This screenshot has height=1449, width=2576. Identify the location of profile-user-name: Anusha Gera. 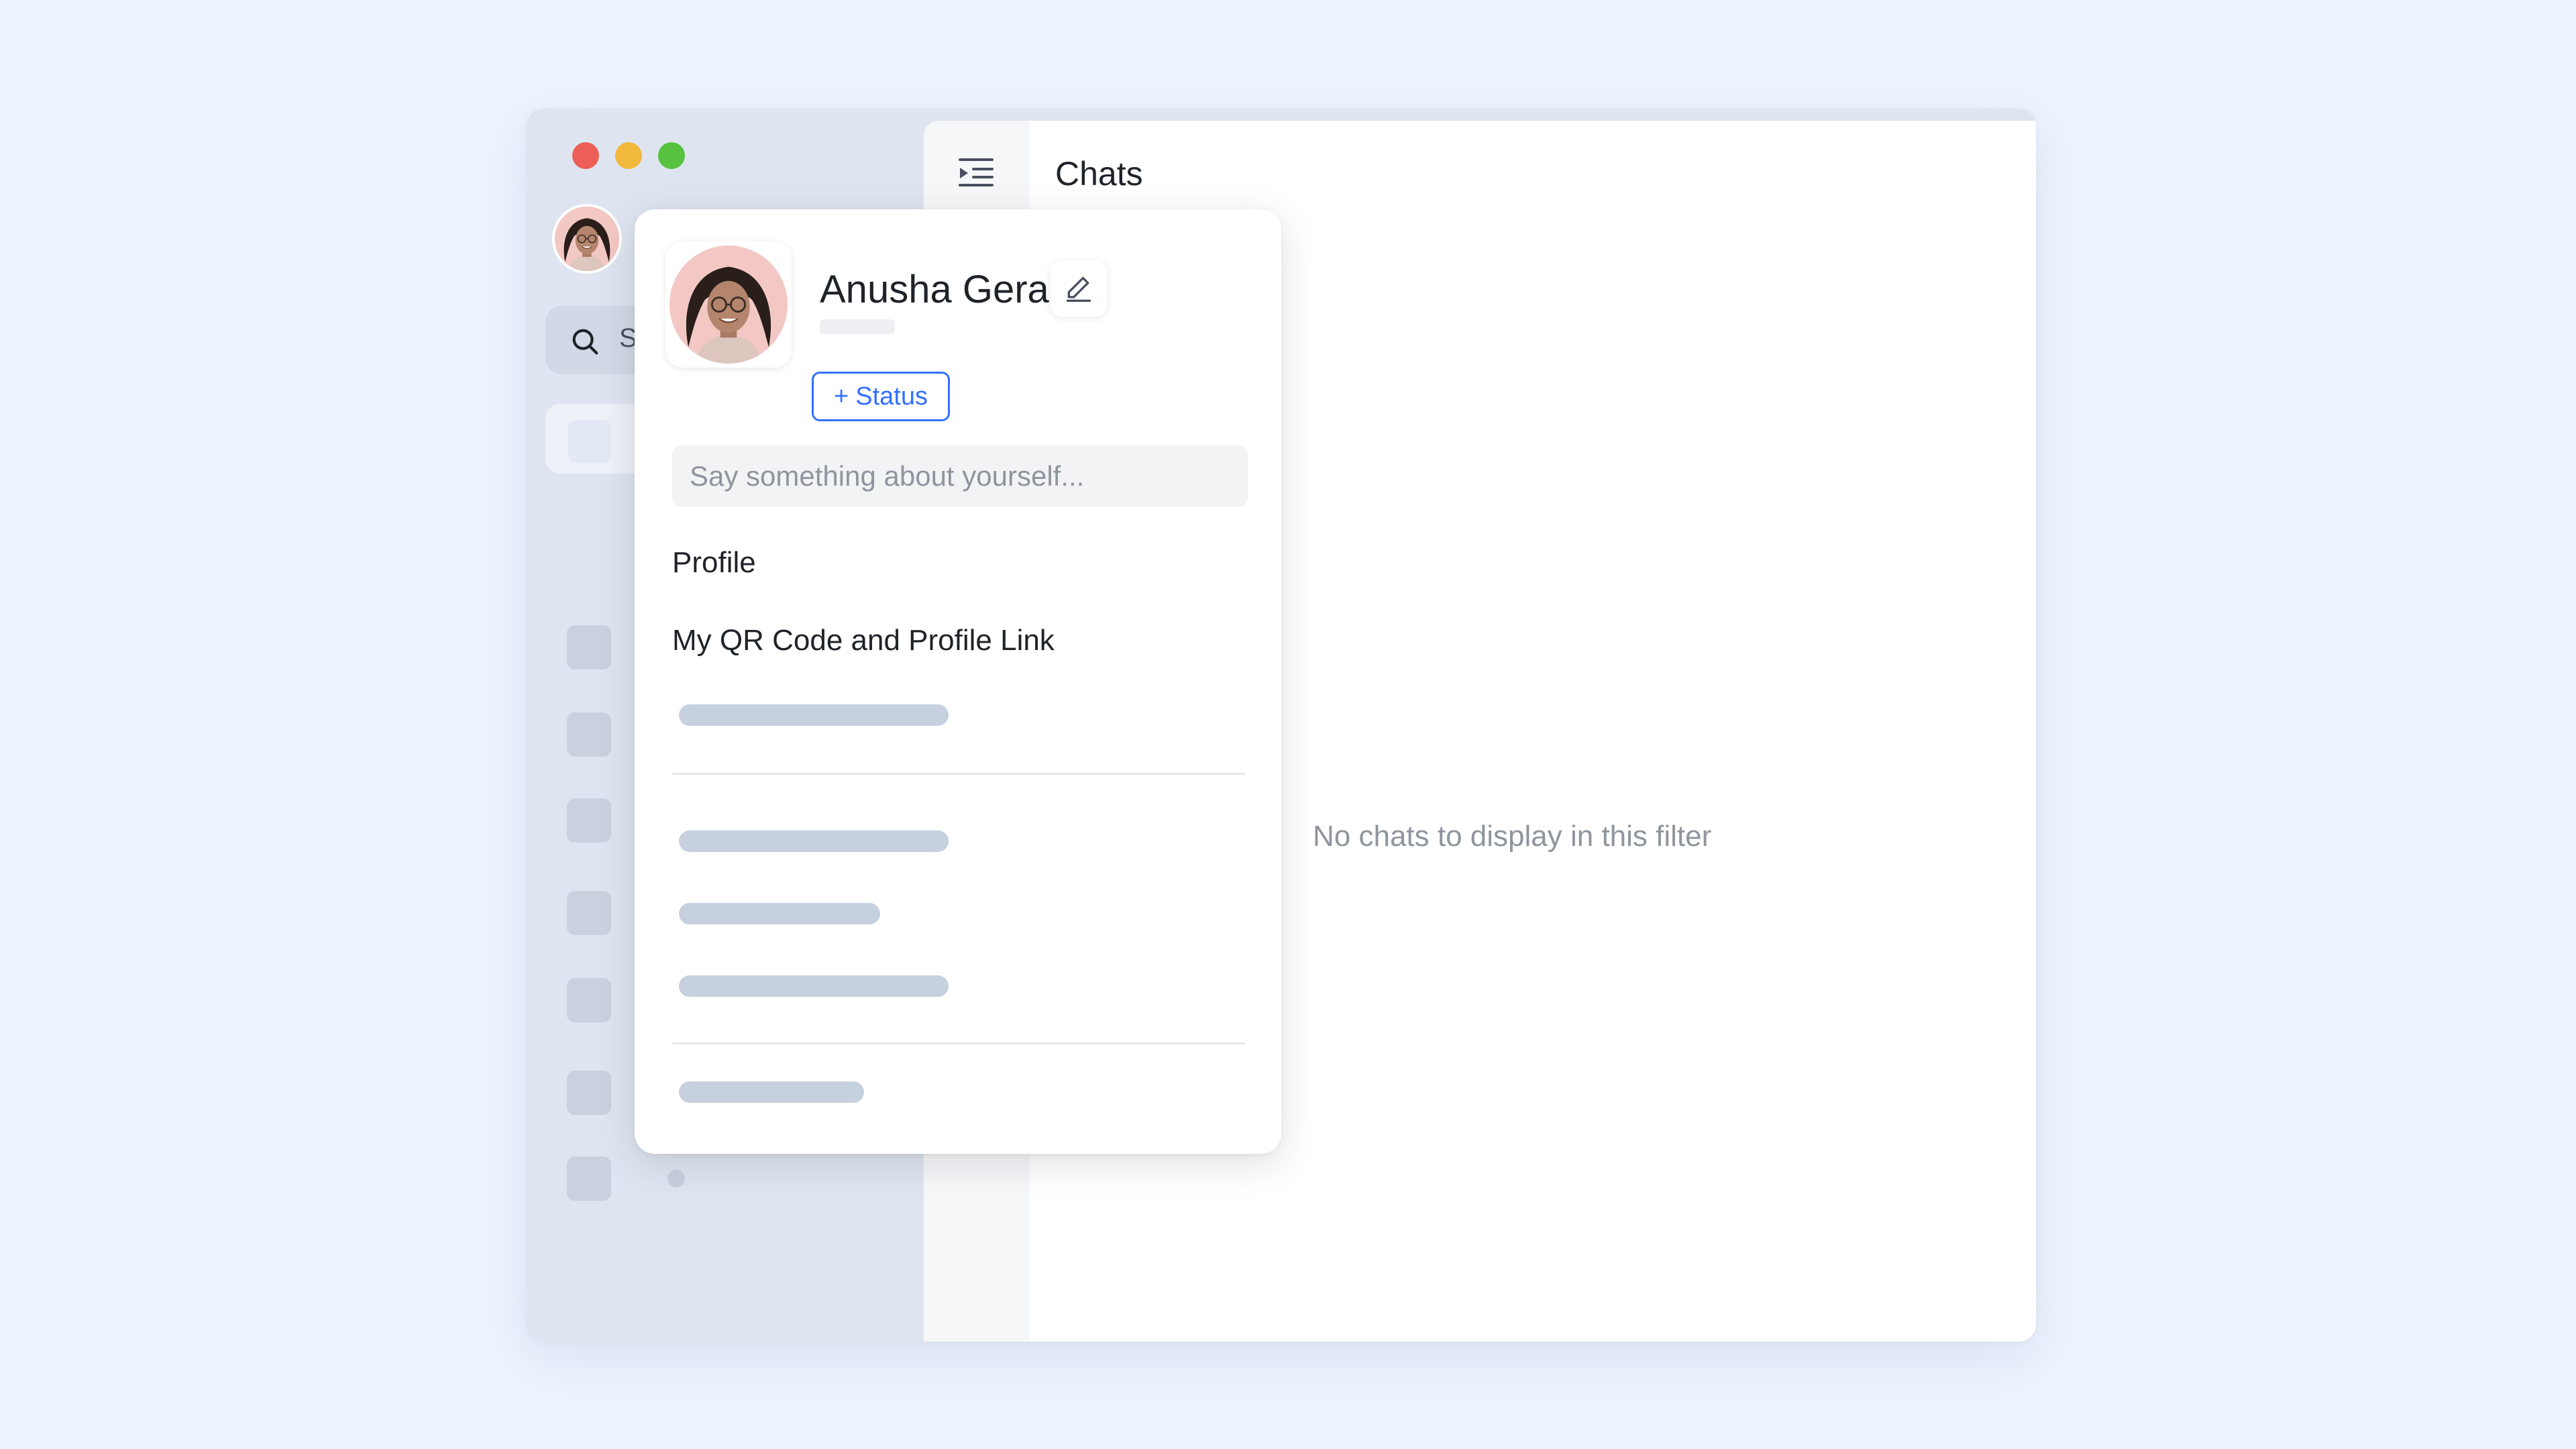
(934, 289).